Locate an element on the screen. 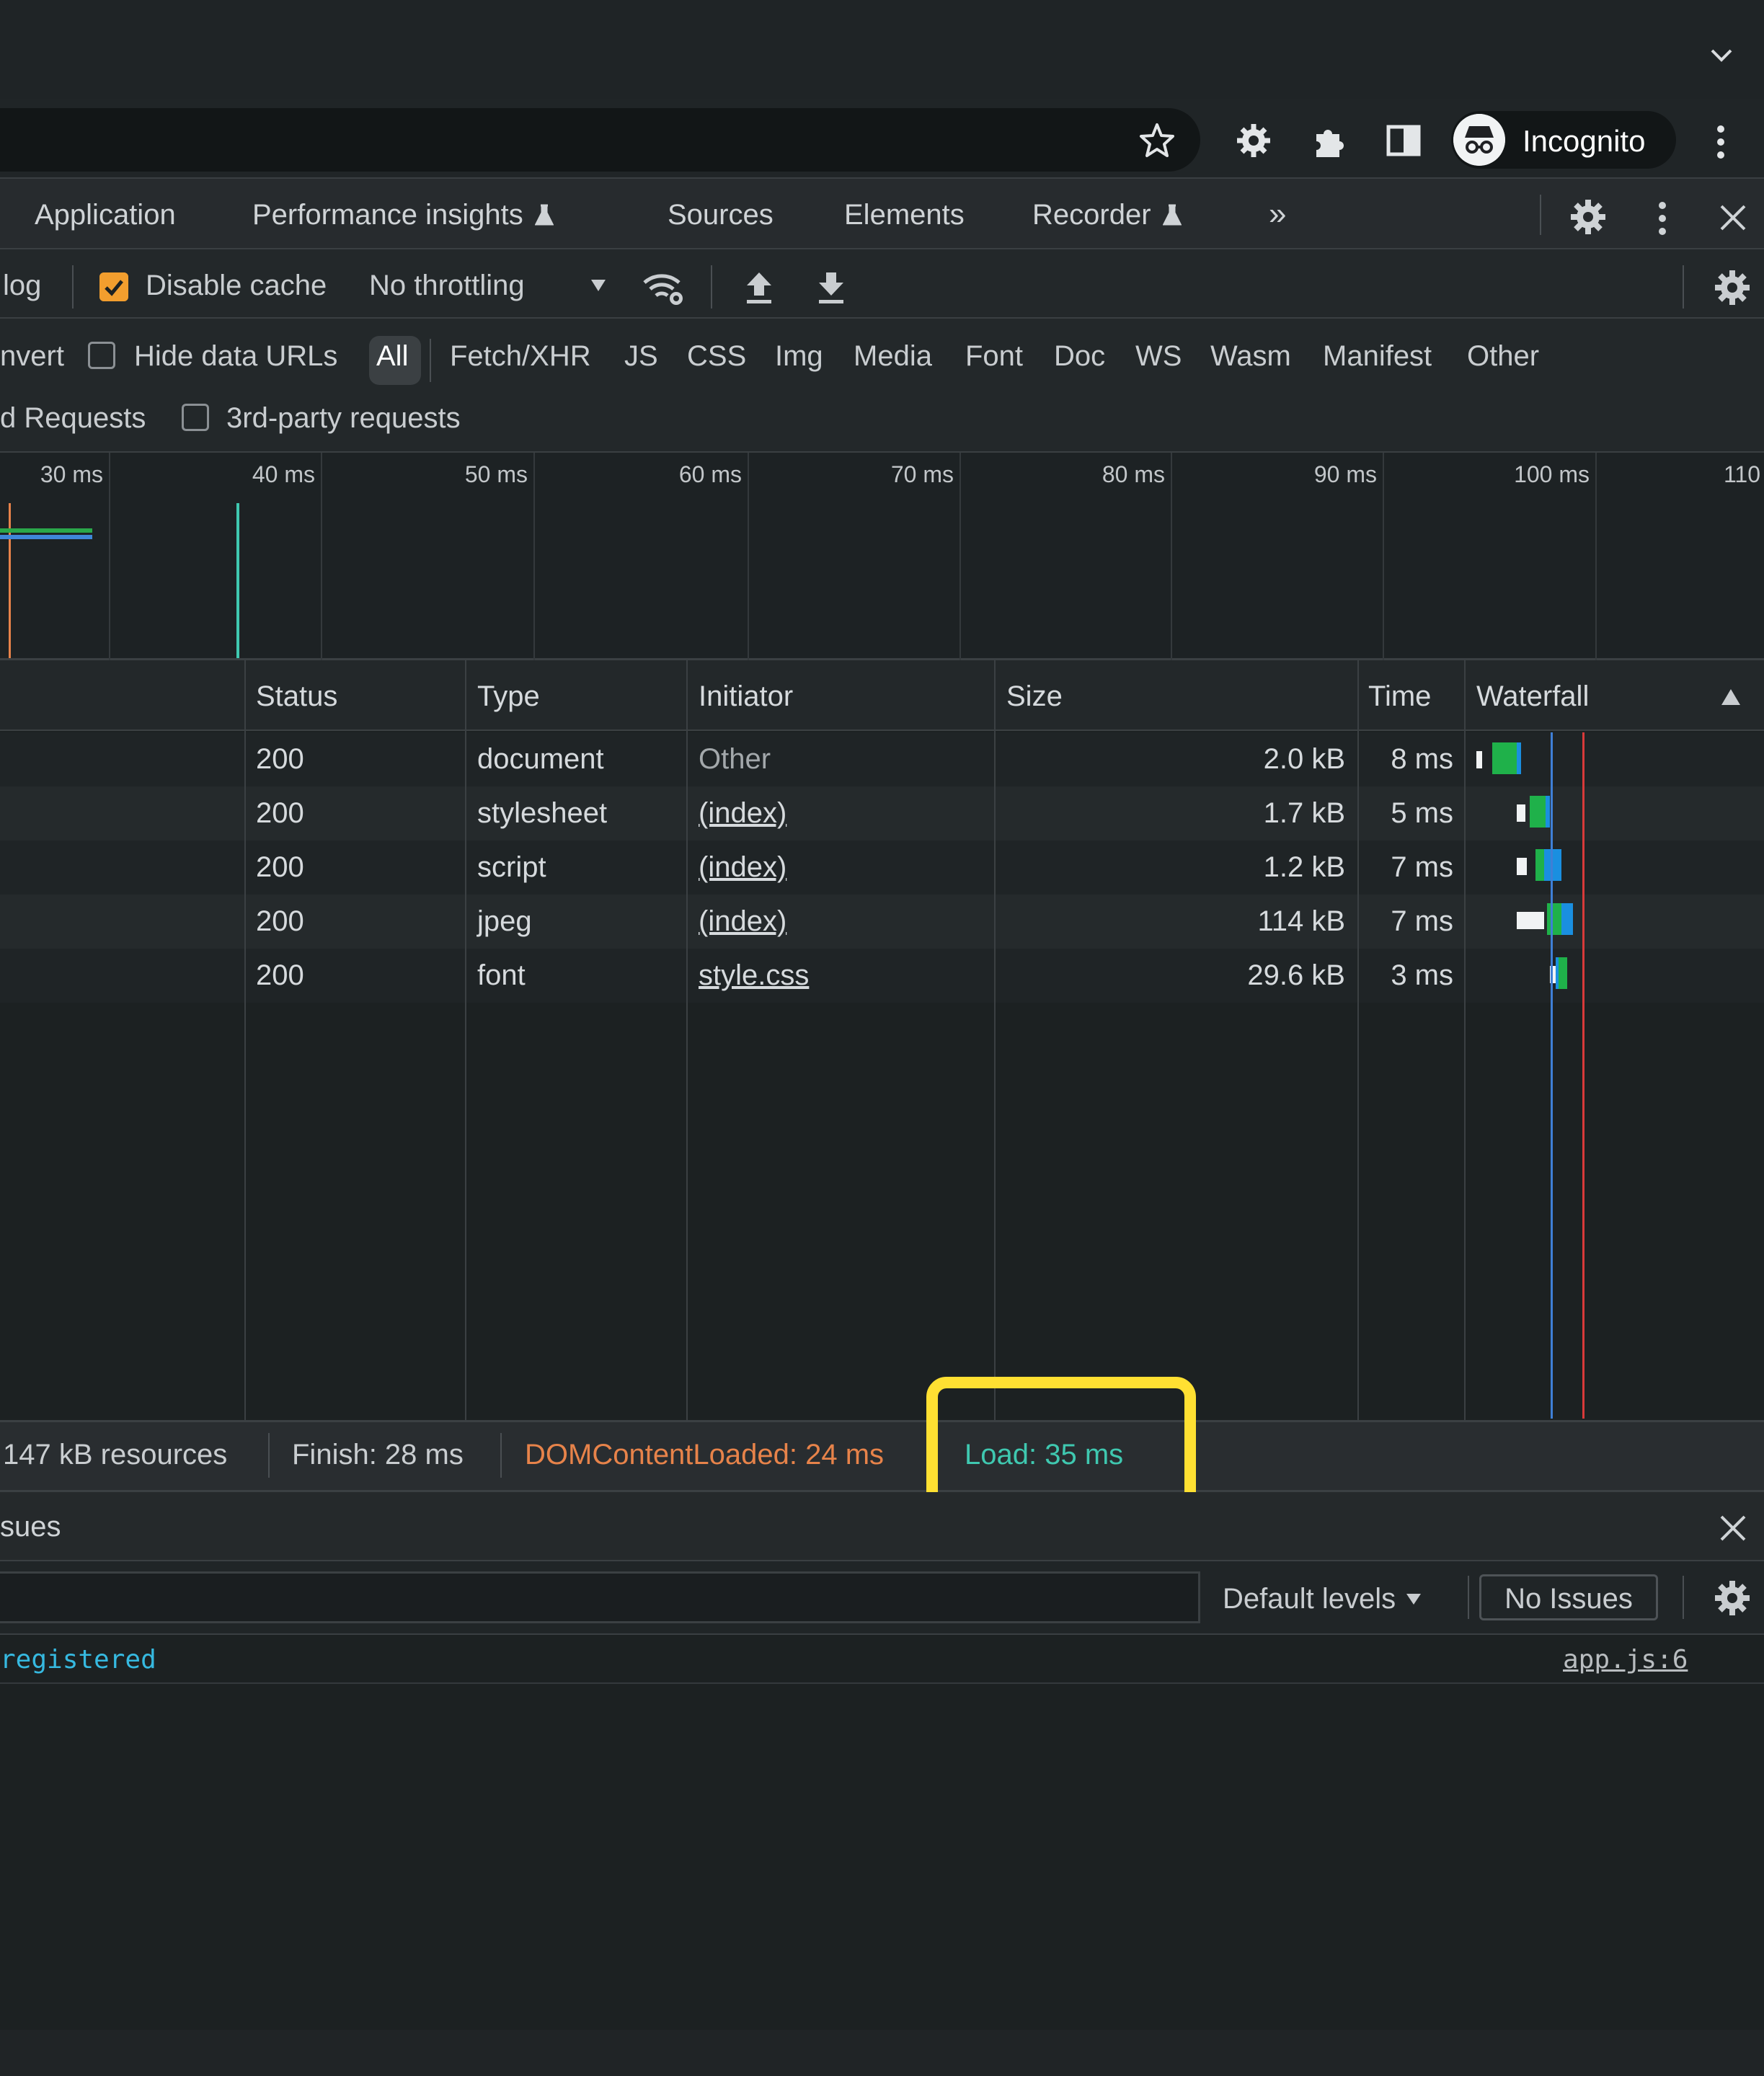 This screenshot has width=1764, height=2076. chevron-down-icon is located at coordinates (1721, 55).